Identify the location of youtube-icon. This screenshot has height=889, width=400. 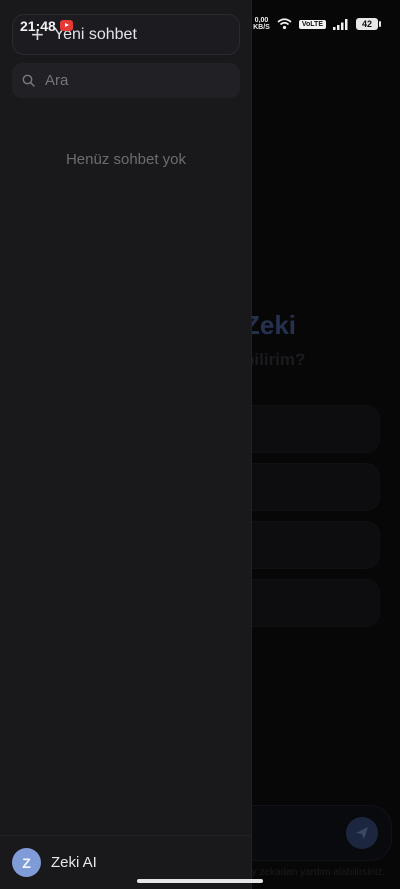
(66, 25).